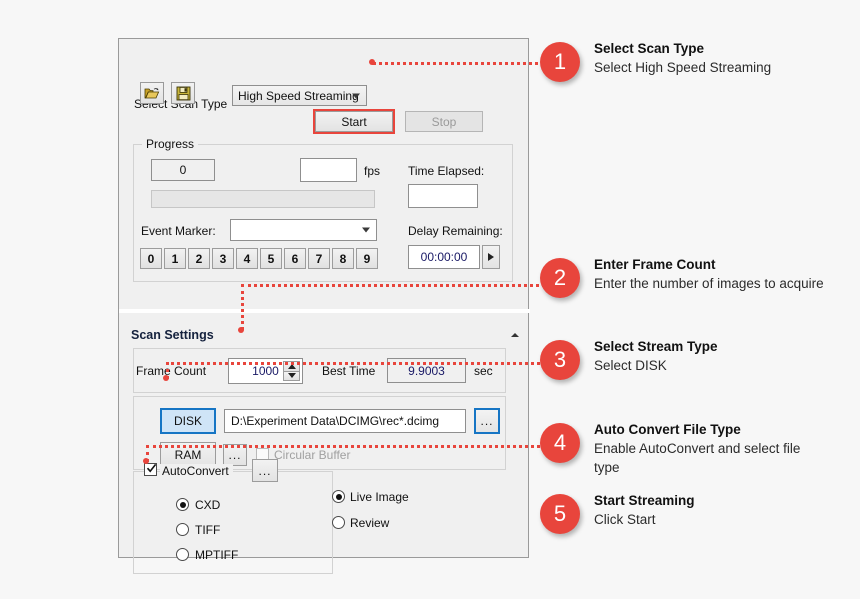  What do you see at coordinates (208, 530) in the screenshot?
I see `radio-tiff-label: TIFF` at bounding box center [208, 530].